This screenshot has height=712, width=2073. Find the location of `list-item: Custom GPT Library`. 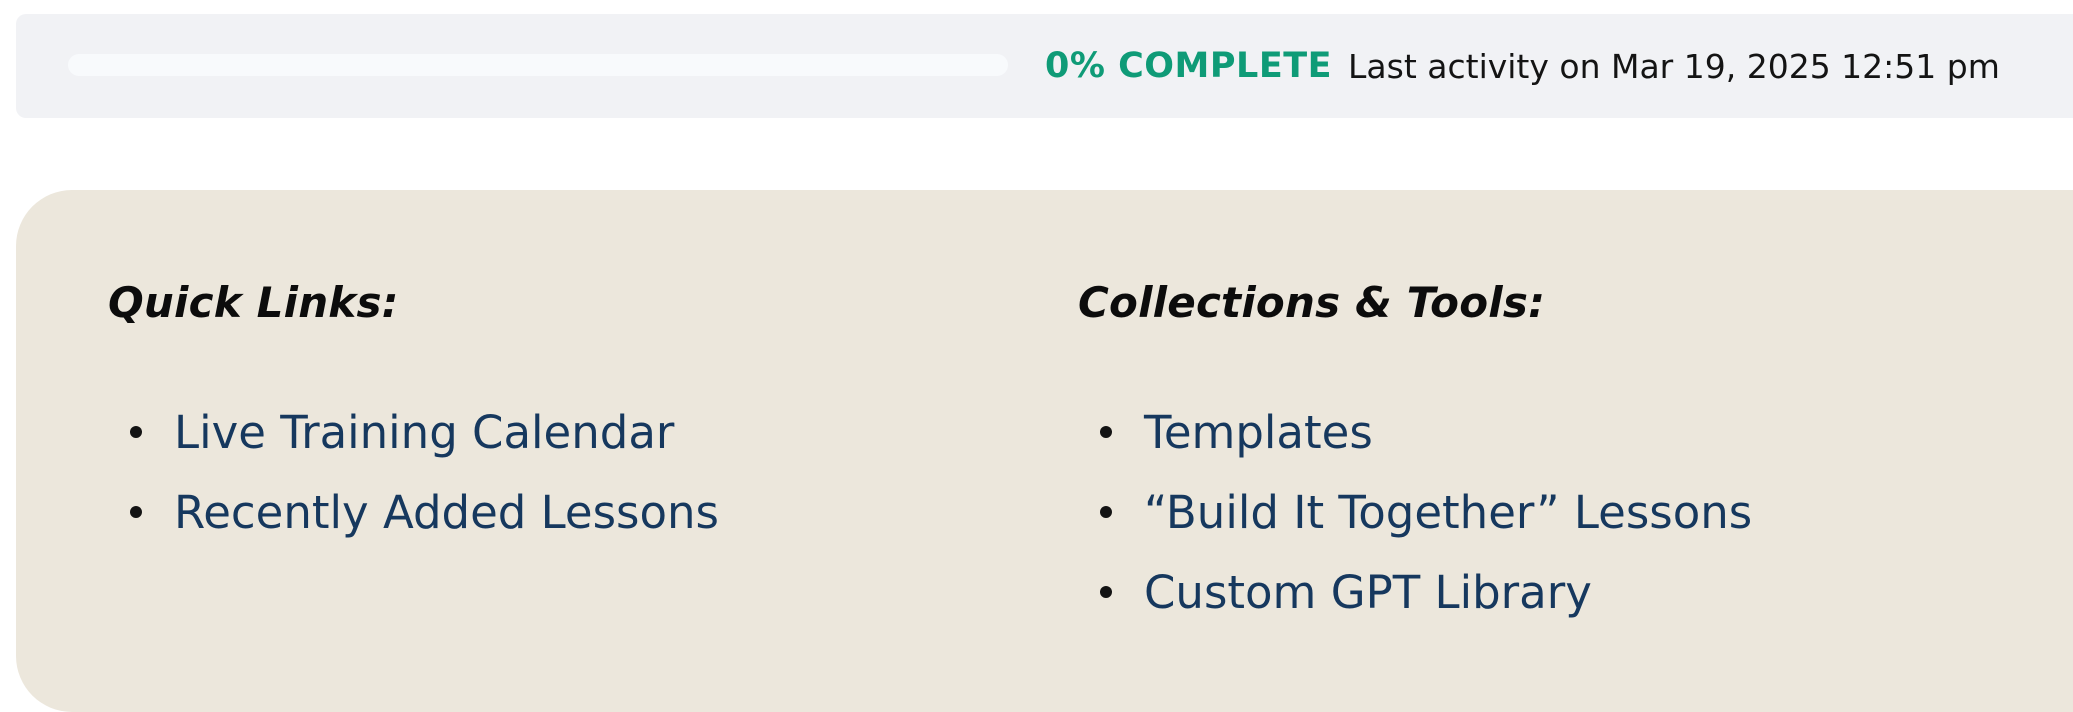

list-item: Custom GPT Library is located at coordinates (1415, 592).